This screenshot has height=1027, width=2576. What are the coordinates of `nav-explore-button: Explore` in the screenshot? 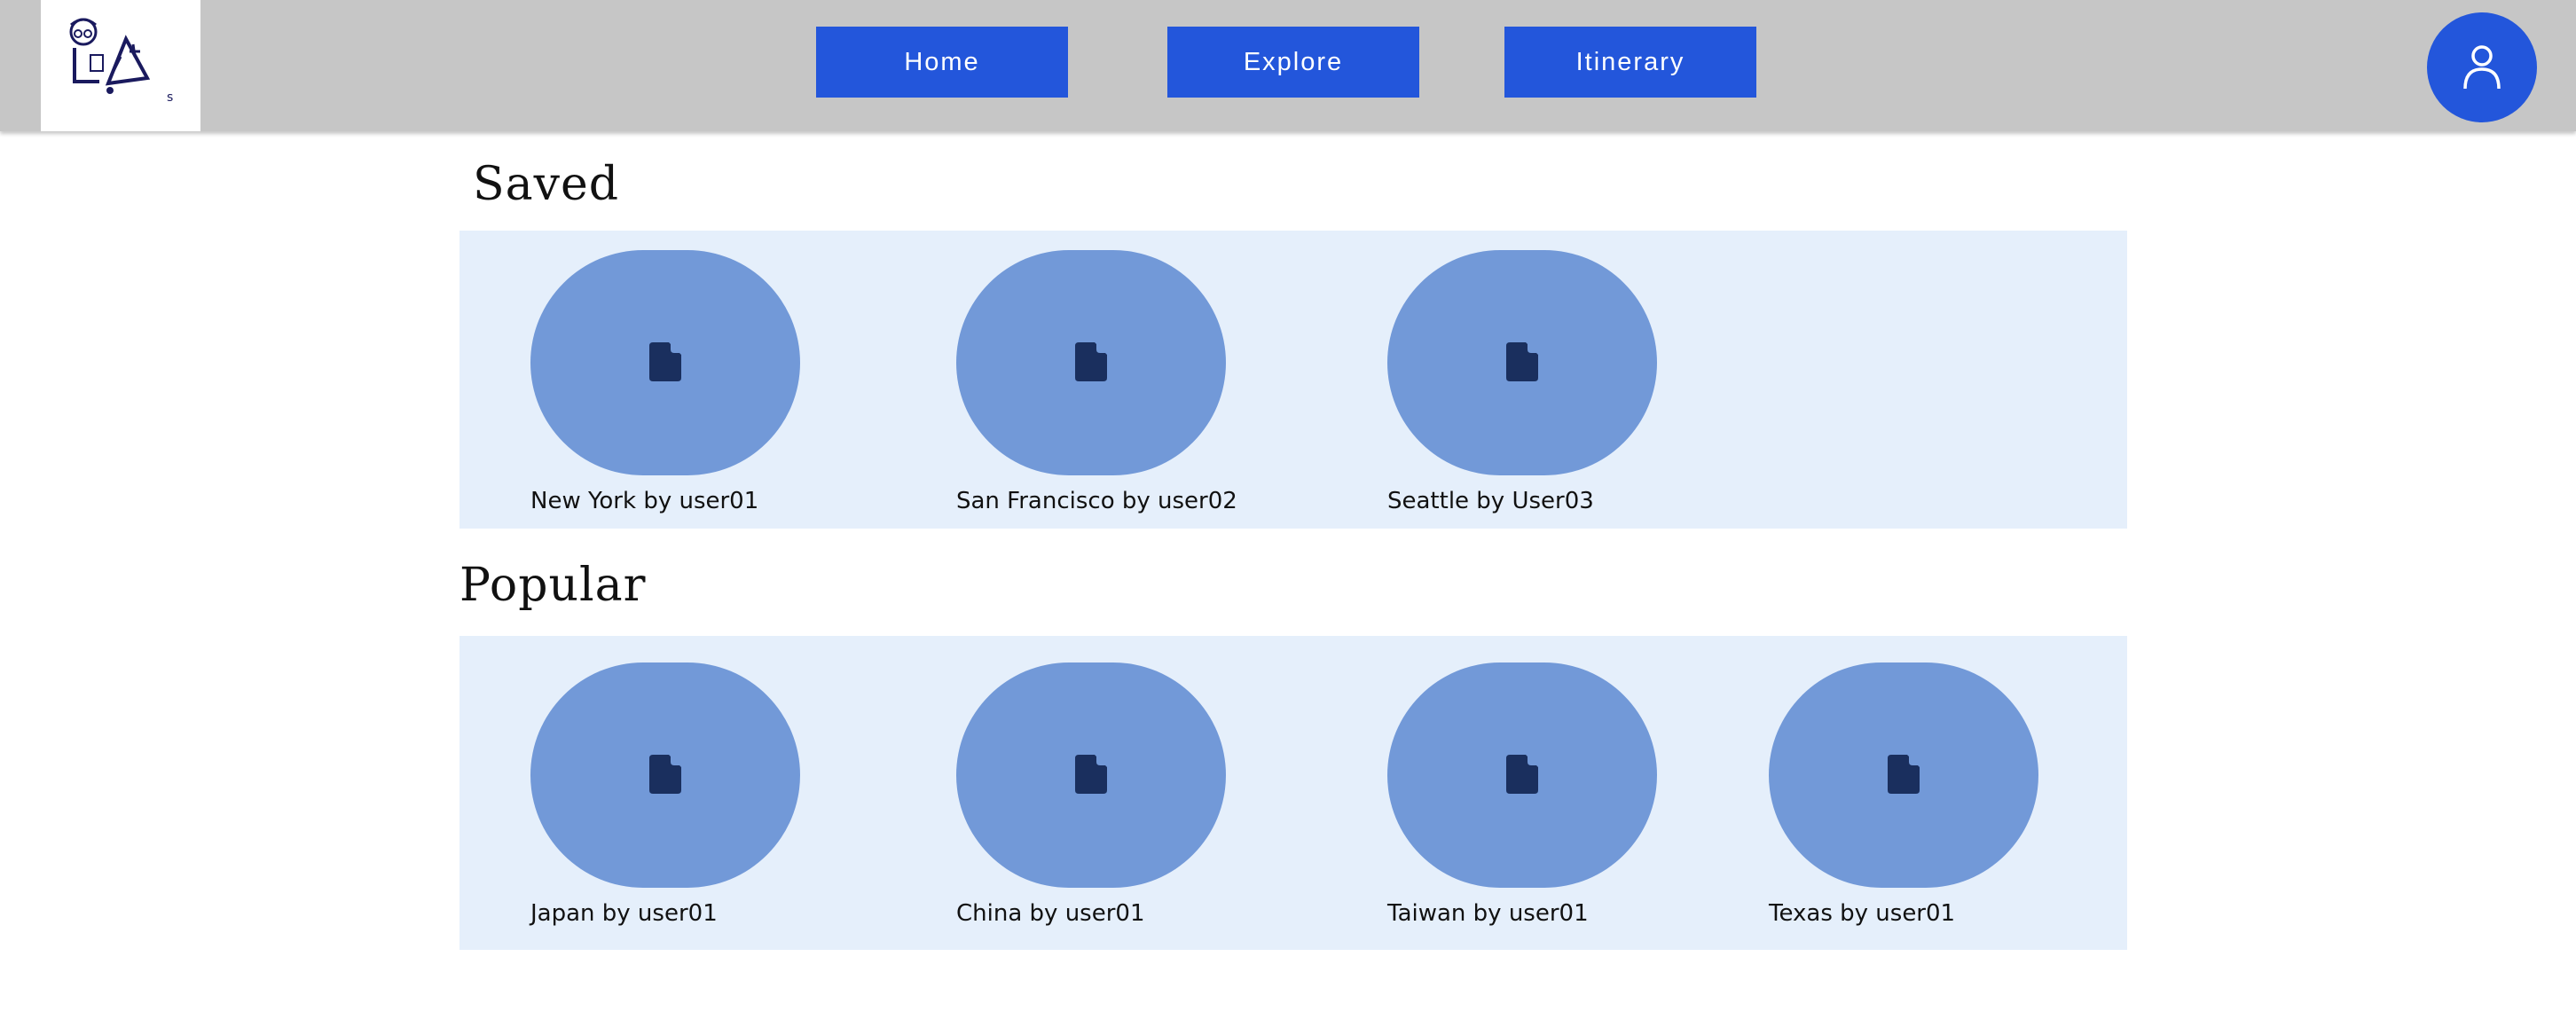 It's located at (1293, 62).